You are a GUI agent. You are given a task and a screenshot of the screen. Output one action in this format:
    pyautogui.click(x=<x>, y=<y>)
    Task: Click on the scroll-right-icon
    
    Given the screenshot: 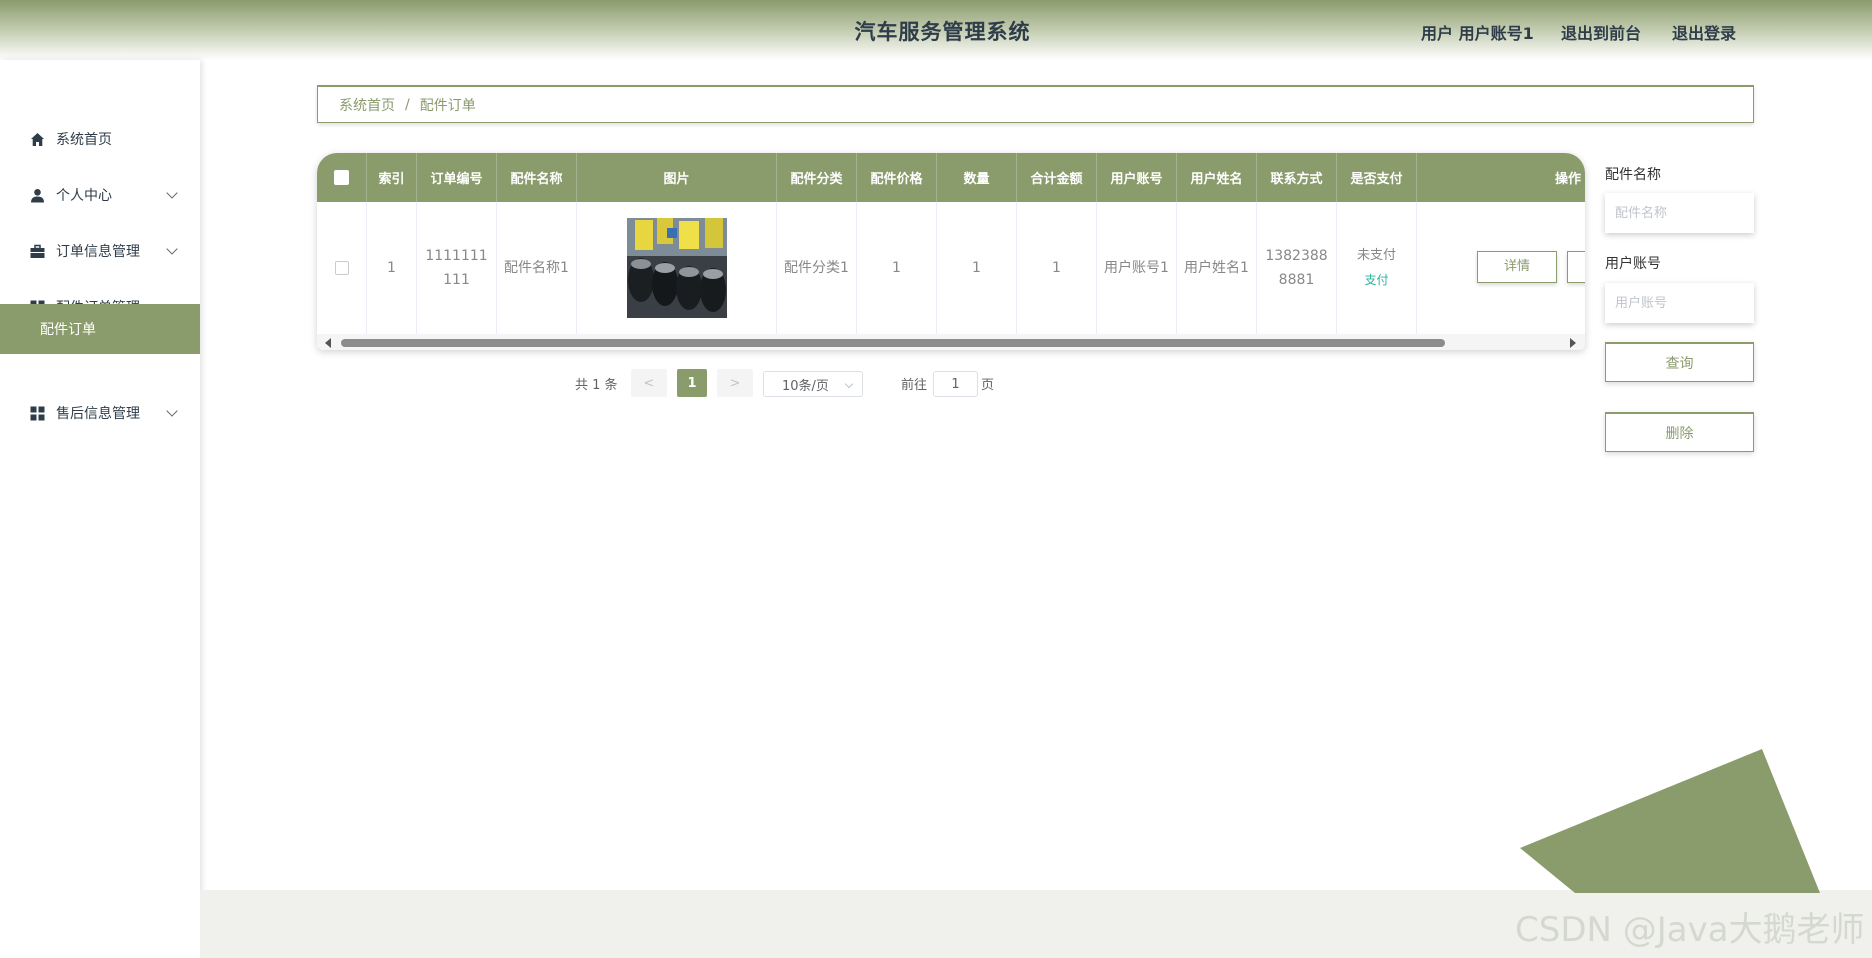 What is the action you would take?
    pyautogui.click(x=1573, y=343)
    